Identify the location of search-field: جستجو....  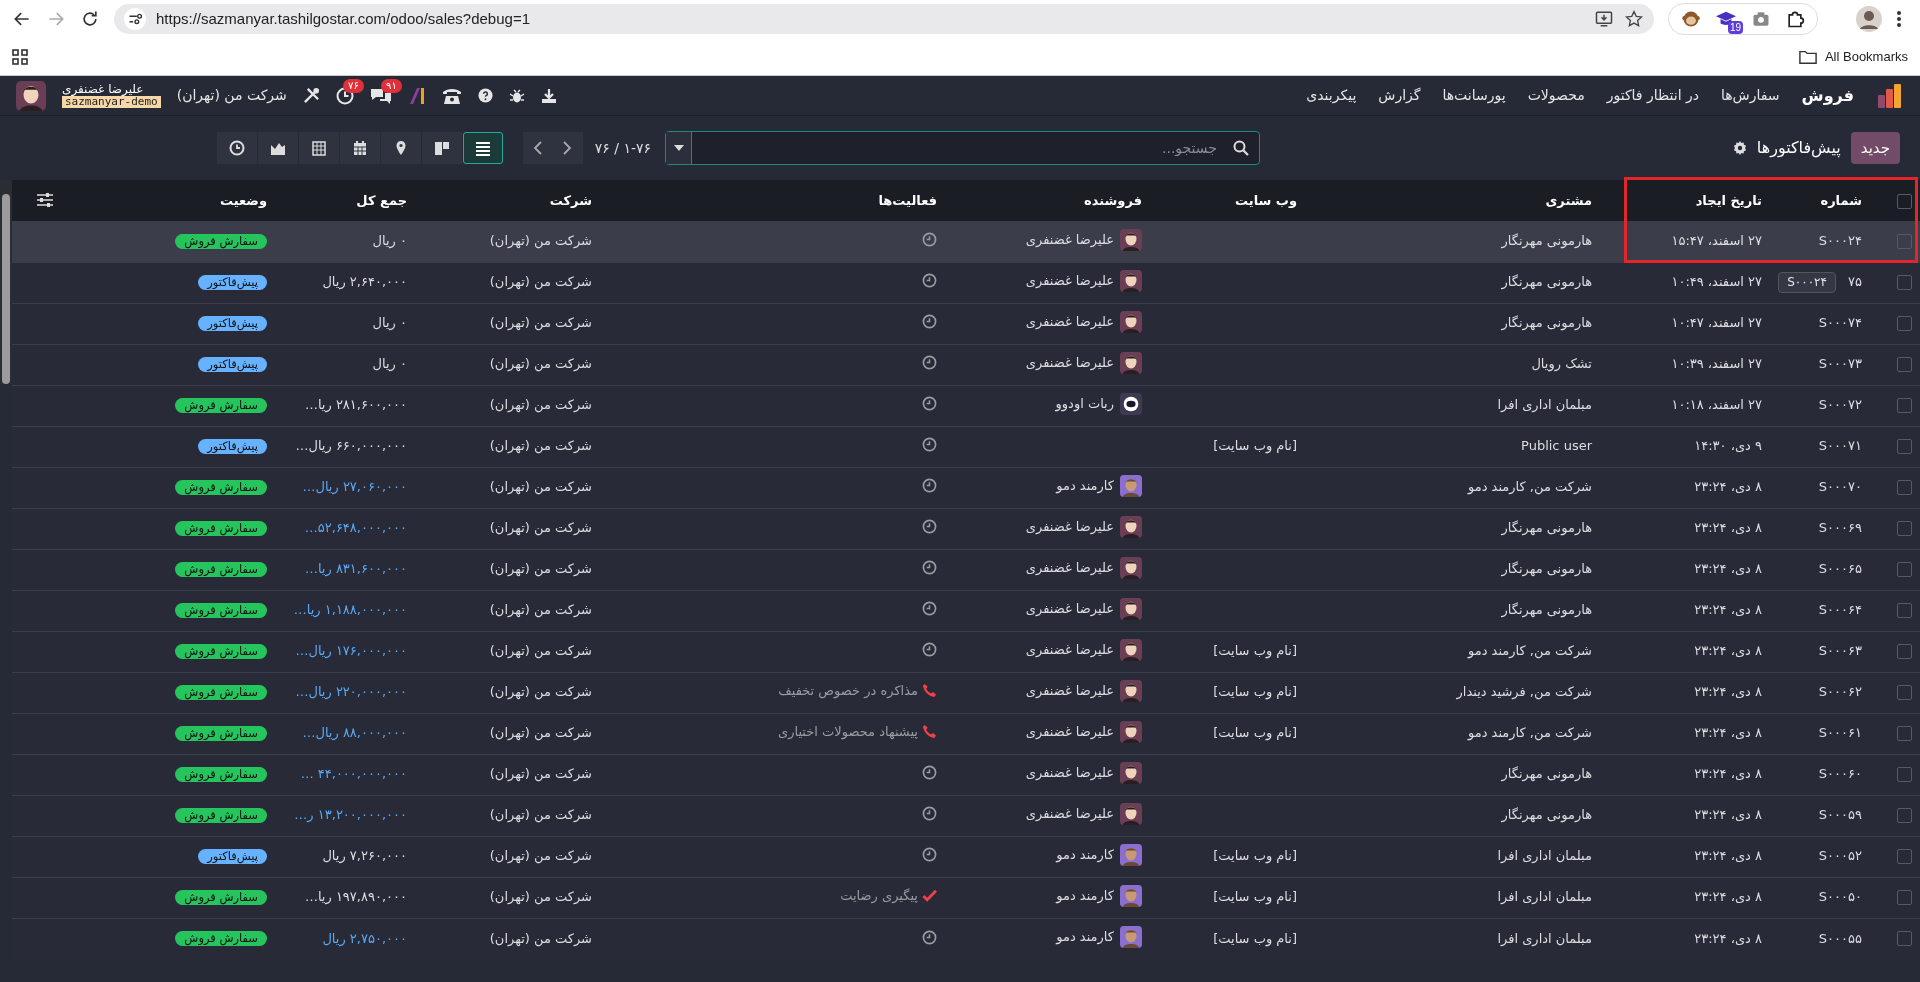
(957, 148).